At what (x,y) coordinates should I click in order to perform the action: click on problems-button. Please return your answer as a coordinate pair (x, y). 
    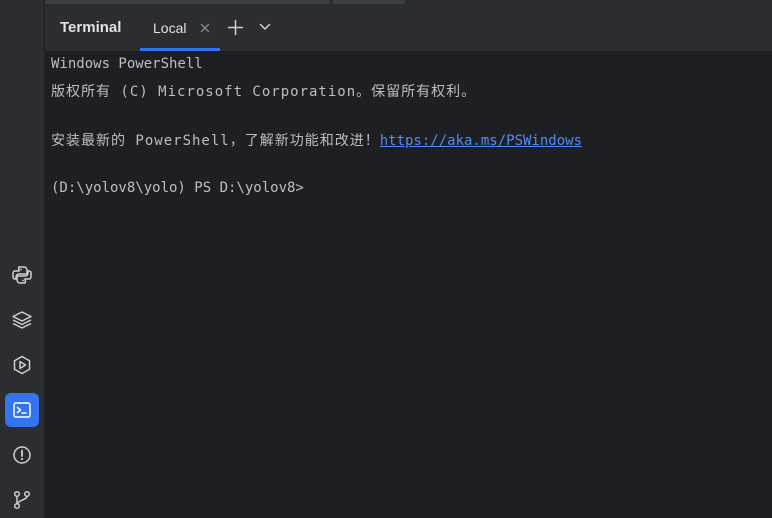
    Looking at the image, I should click on (22, 455).